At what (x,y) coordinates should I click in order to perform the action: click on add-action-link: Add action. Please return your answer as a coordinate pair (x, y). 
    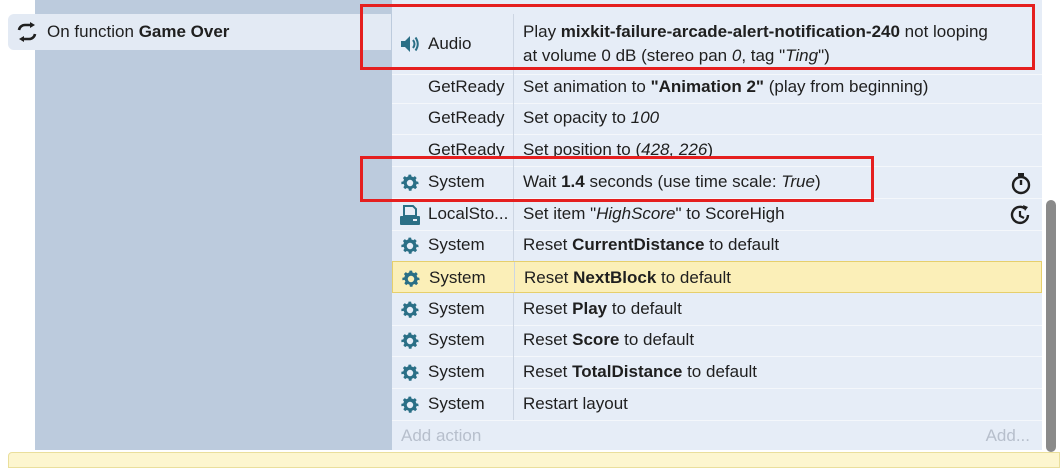
    Looking at the image, I should click on (441, 436).